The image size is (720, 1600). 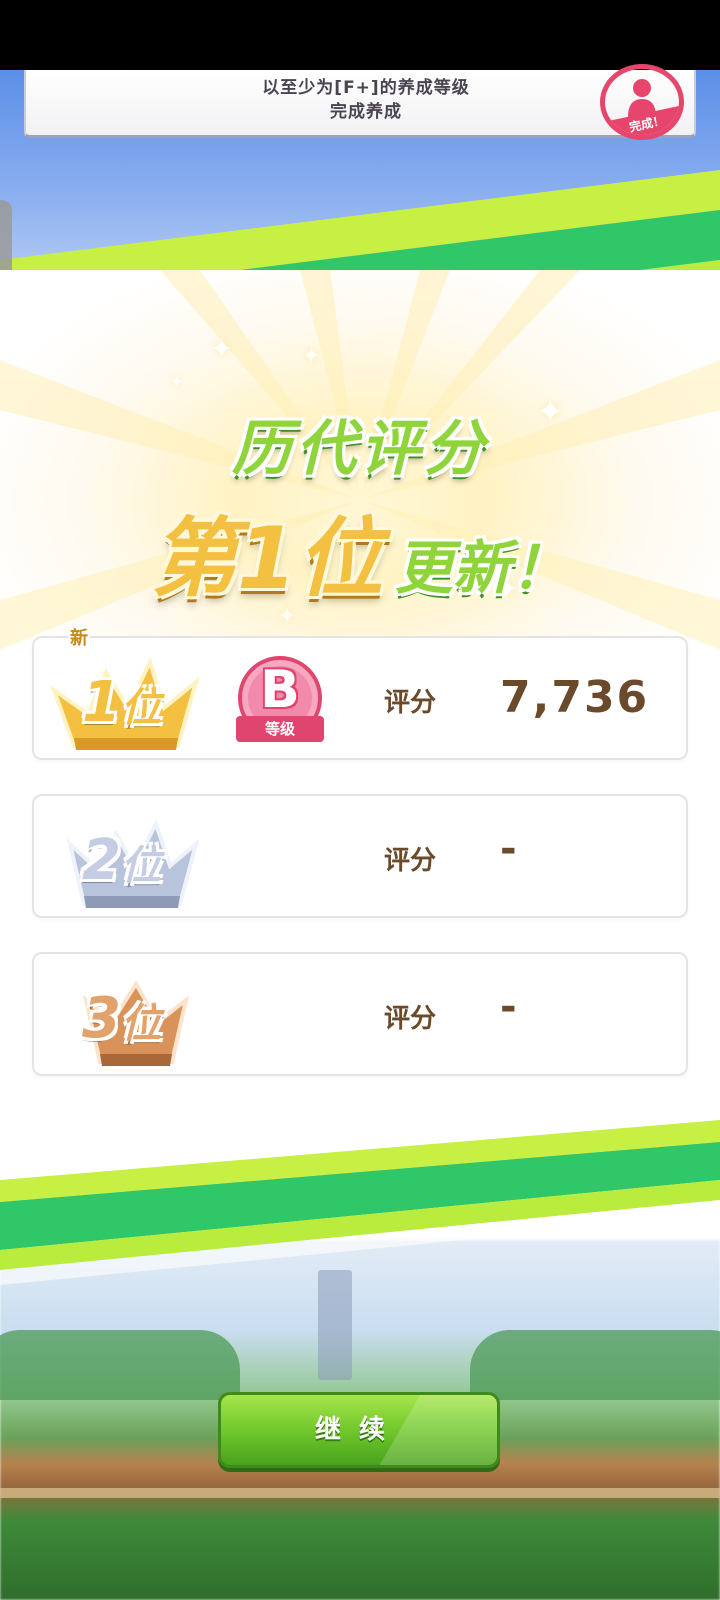 What do you see at coordinates (101, 1018) in the screenshot?
I see `rank-number: 3` at bounding box center [101, 1018].